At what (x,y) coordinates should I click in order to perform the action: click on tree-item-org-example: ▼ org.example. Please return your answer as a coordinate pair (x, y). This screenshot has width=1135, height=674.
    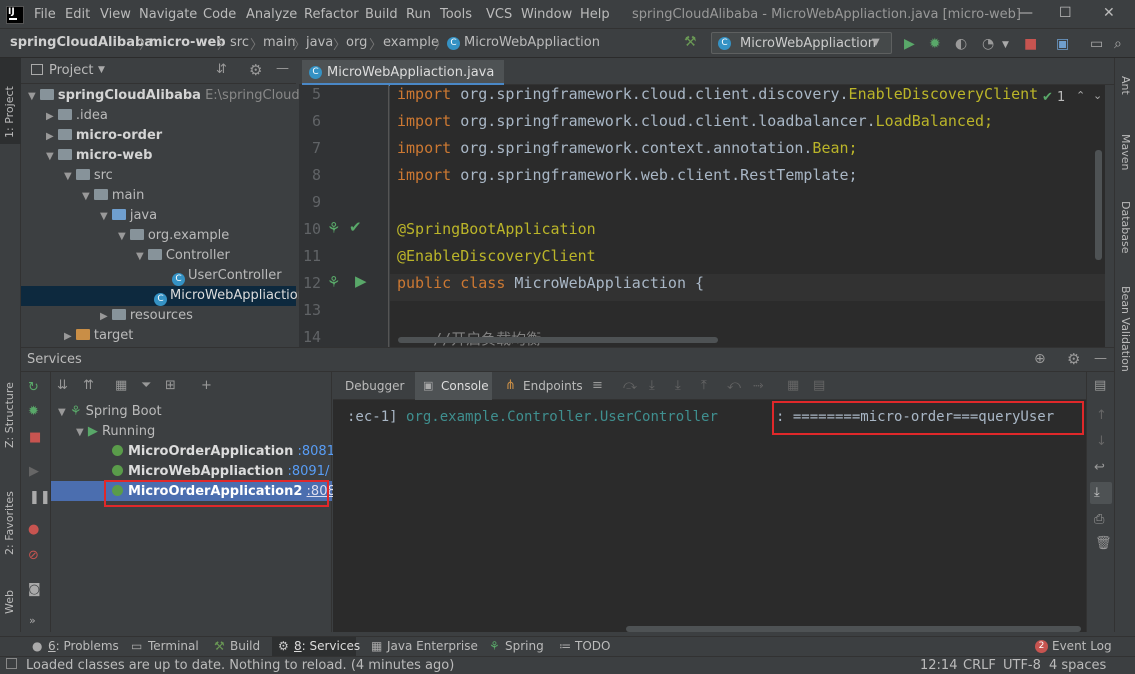
    Looking at the image, I should click on (173, 235).